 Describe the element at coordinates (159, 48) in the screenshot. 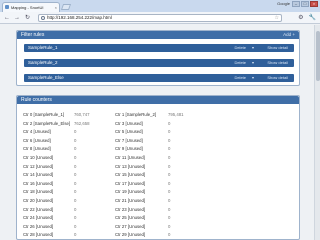

I see `rule-item: SampleRule_1 Delete ▾ Show detail` at that location.